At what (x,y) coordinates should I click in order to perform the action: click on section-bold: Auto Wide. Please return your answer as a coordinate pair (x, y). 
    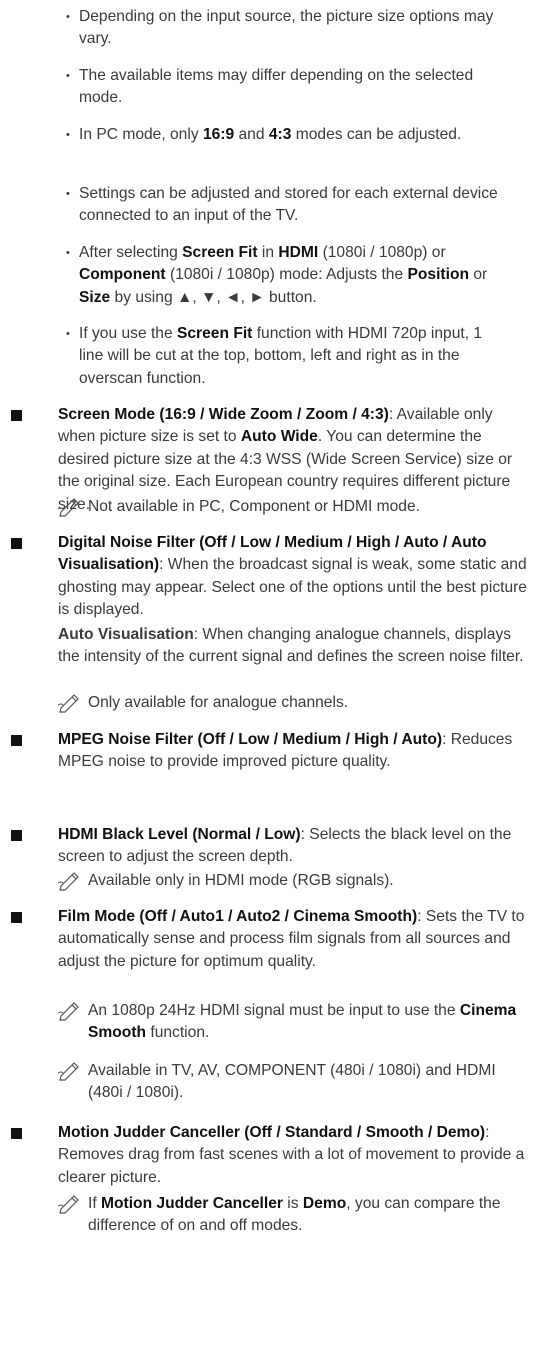
    Looking at the image, I should click on (279, 437).